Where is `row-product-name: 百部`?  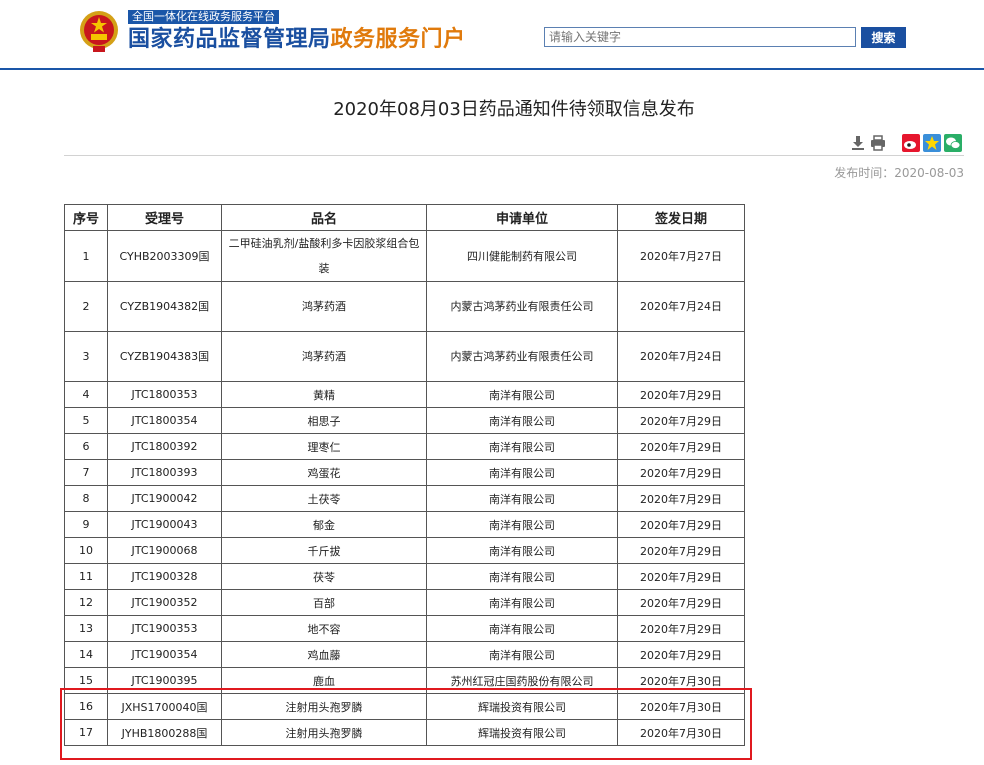
row-product-name: 百部 is located at coordinates (324, 602).